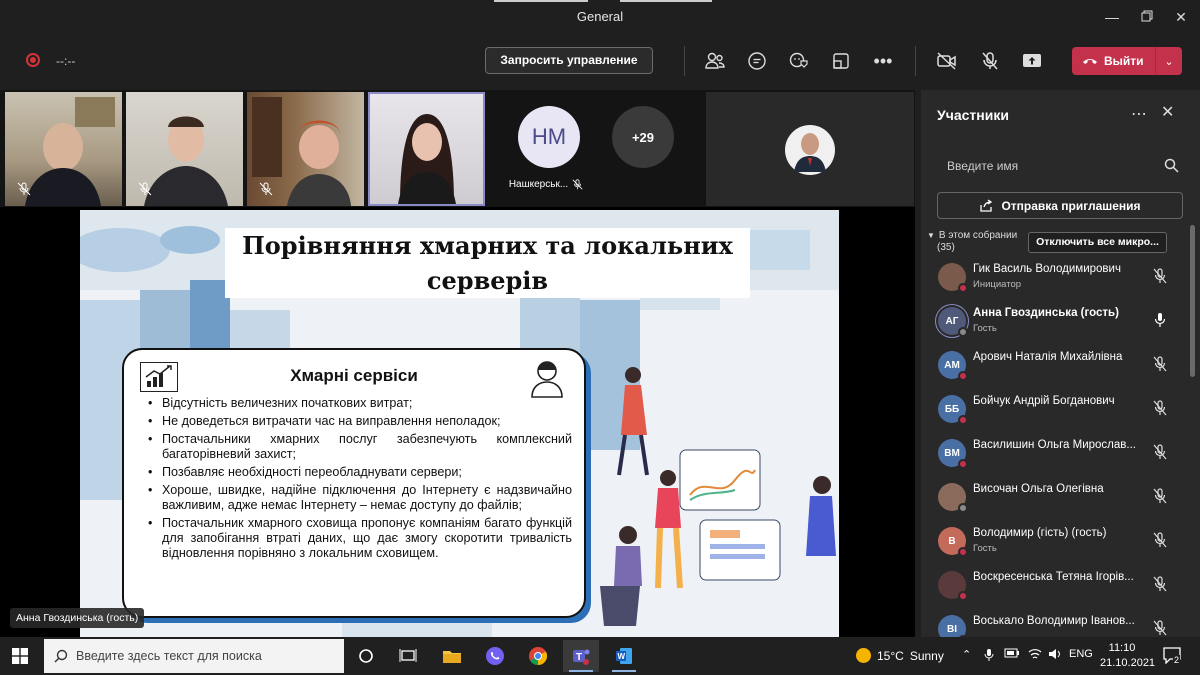  Describe the element at coordinates (966, 654) in the screenshot. I see `chevron-up-icon: ⌃` at that location.